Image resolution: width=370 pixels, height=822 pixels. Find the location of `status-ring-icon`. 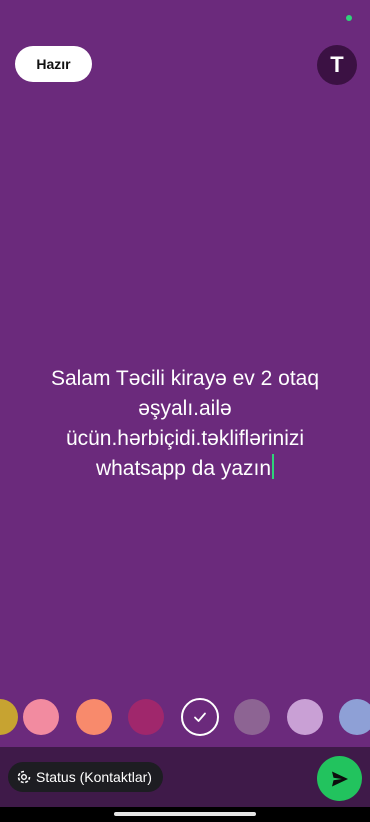

status-ring-icon is located at coordinates (24, 777).